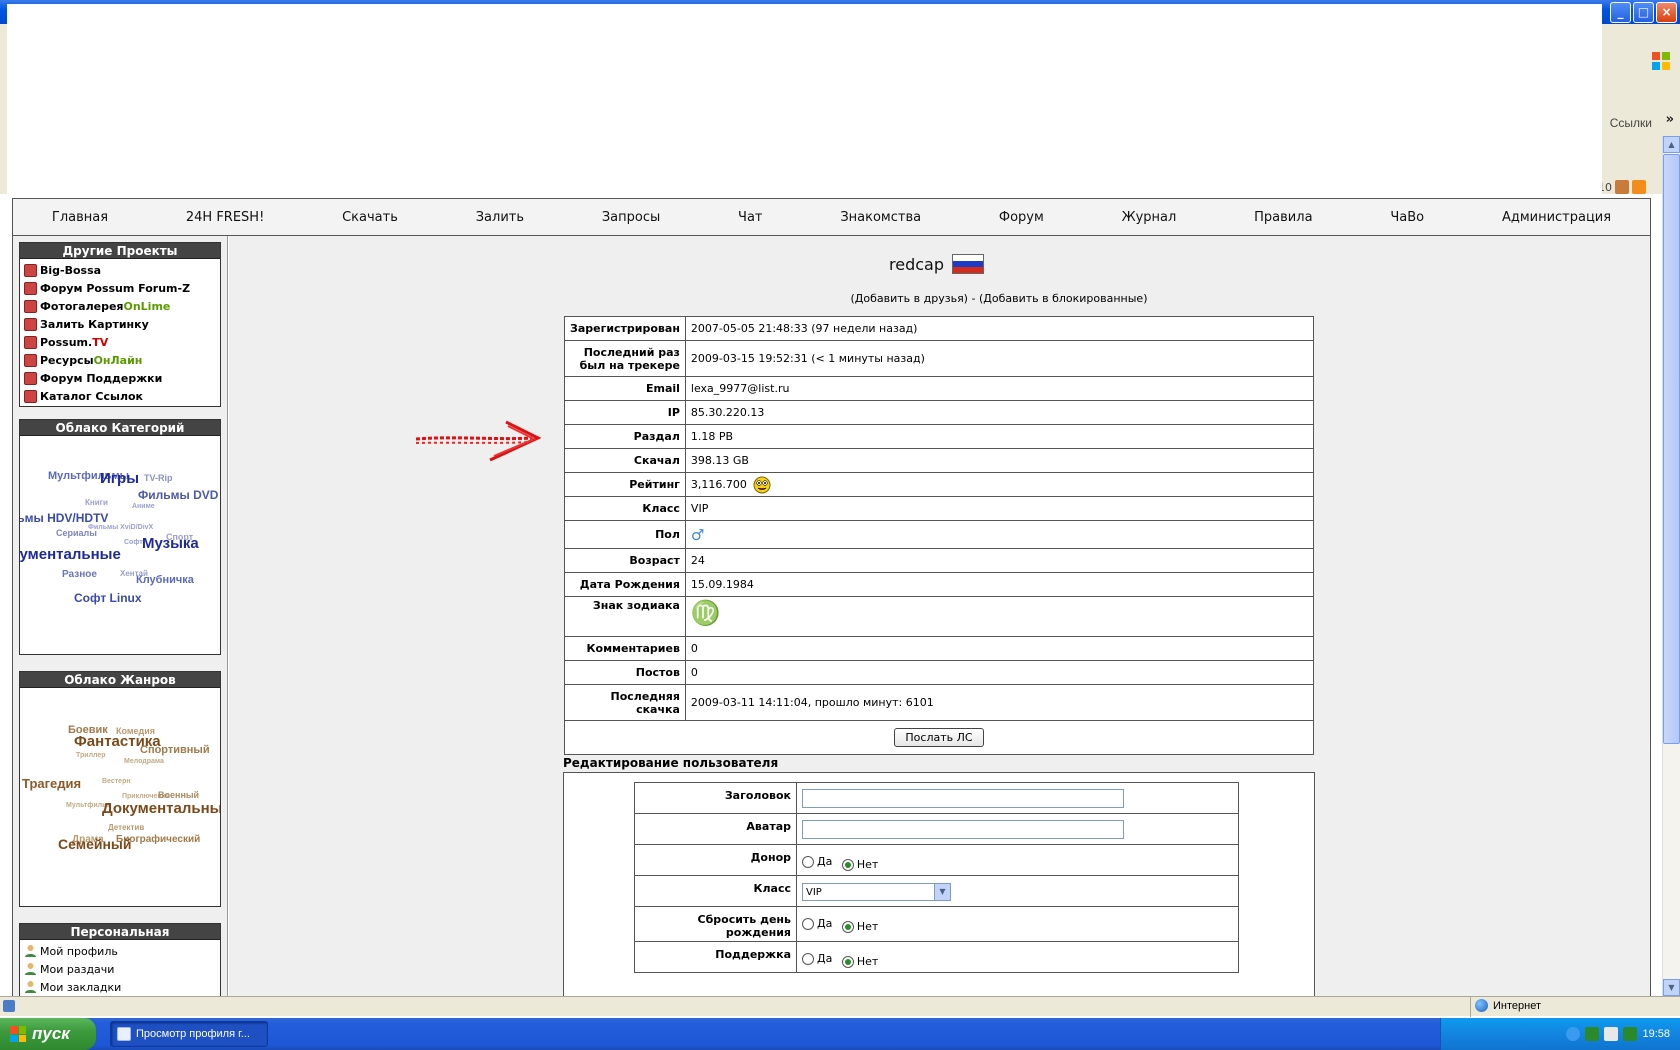 This screenshot has height=1050, width=1680. I want to click on scrollbar-thumb, so click(1671, 449).